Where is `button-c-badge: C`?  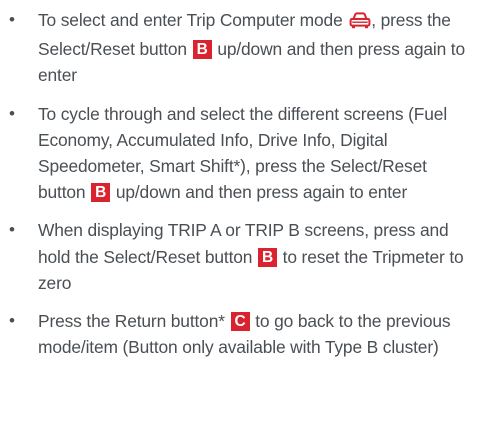 button-c-badge: C is located at coordinates (240, 322).